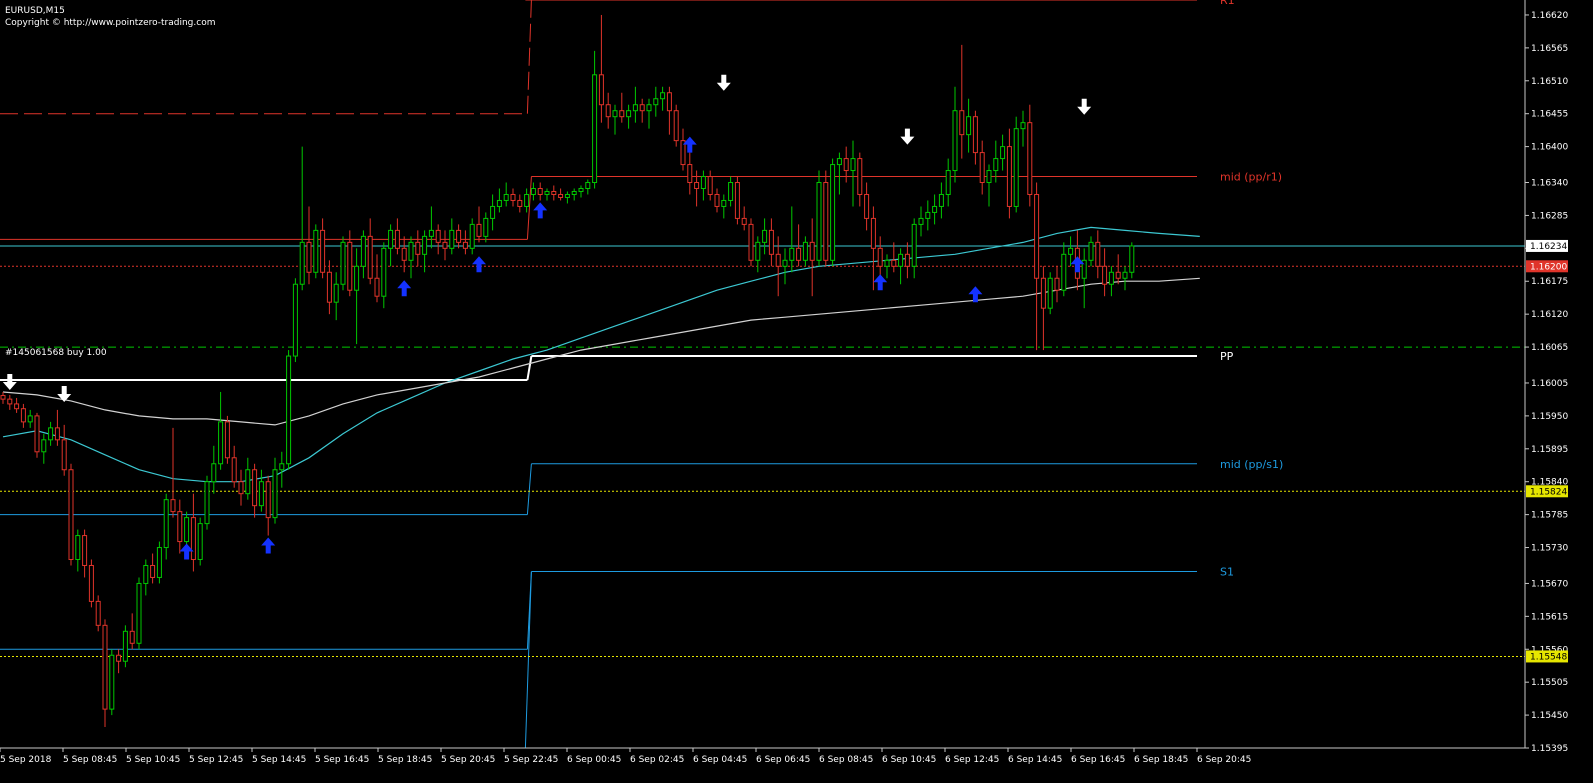 This screenshot has width=1593, height=783. I want to click on time-tick-label: 5 Sep 12:45, so click(216, 760).